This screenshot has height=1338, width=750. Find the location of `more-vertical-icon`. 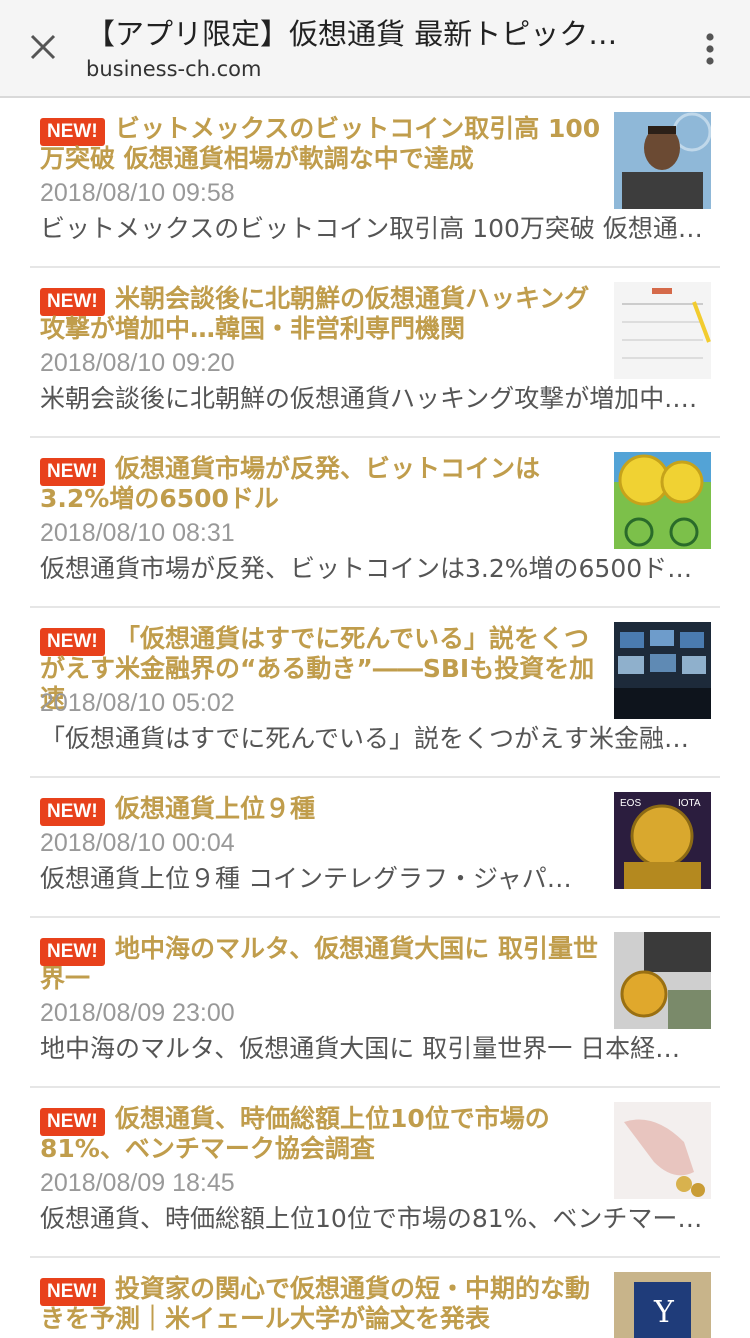

more-vertical-icon is located at coordinates (710, 49).